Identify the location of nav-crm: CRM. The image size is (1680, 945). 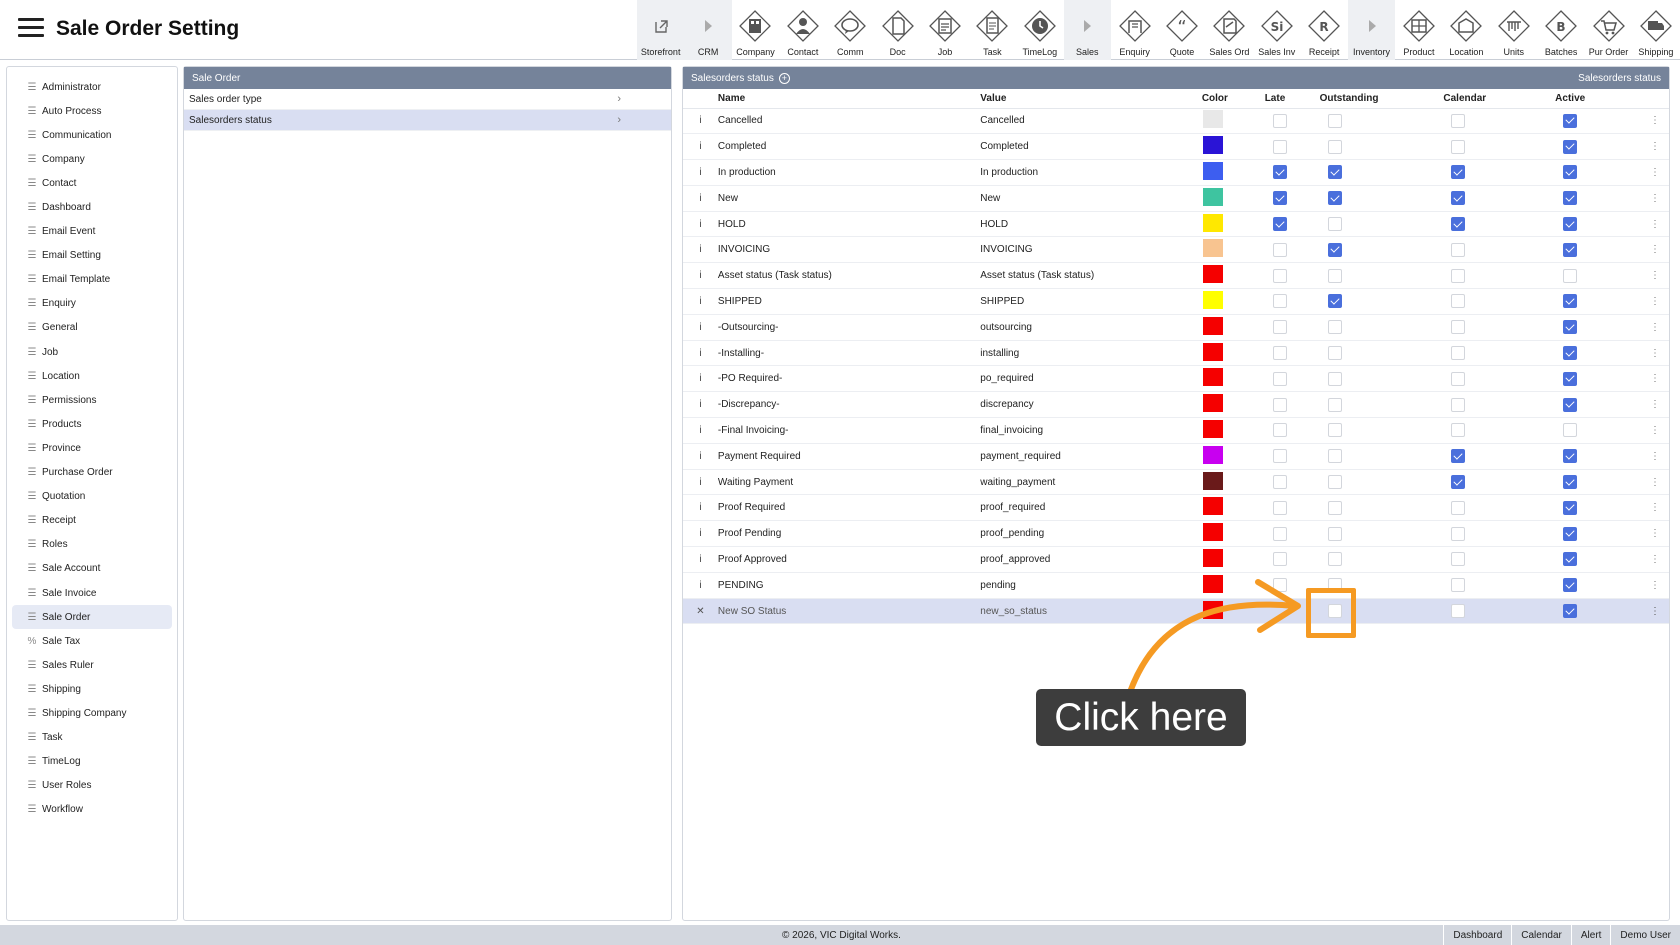
(708, 30).